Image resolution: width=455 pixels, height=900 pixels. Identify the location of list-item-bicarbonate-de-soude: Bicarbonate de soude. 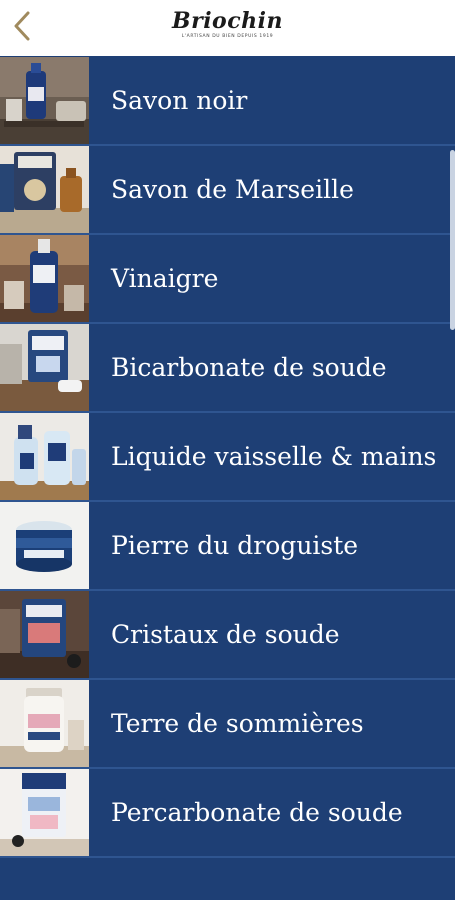
(227, 368).